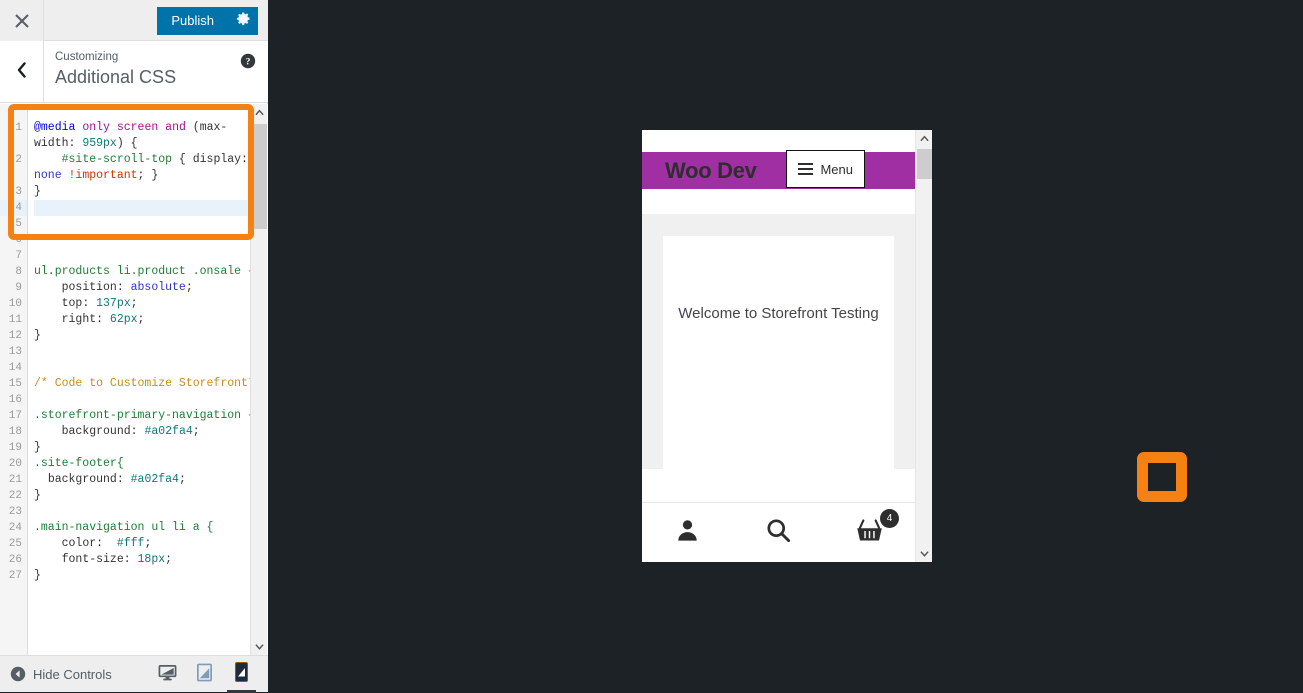 This screenshot has width=1303, height=693. Describe the element at coordinates (87, 57) in the screenshot. I see `breadcrumb: Customizing` at that location.